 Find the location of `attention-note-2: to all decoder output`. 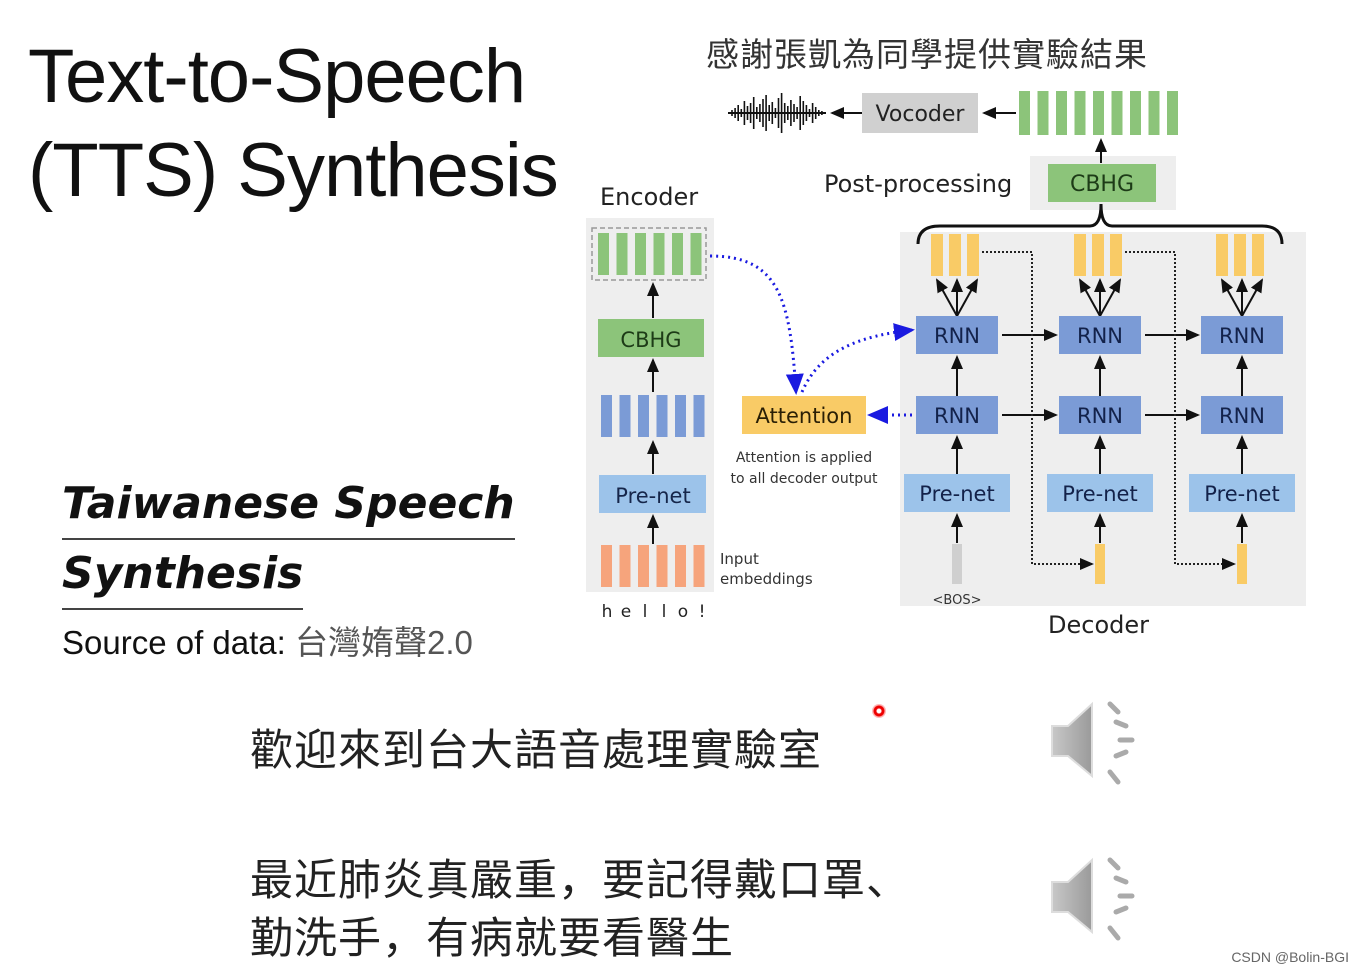

attention-note-2: to all decoder output is located at coordinates (804, 479).